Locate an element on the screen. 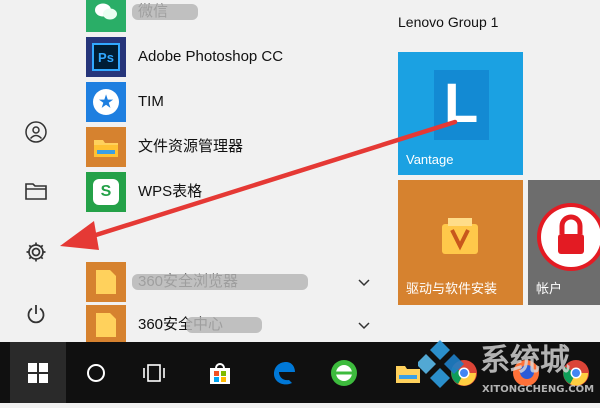  vantage-logo-icon: L is located at coordinates (461, 102).